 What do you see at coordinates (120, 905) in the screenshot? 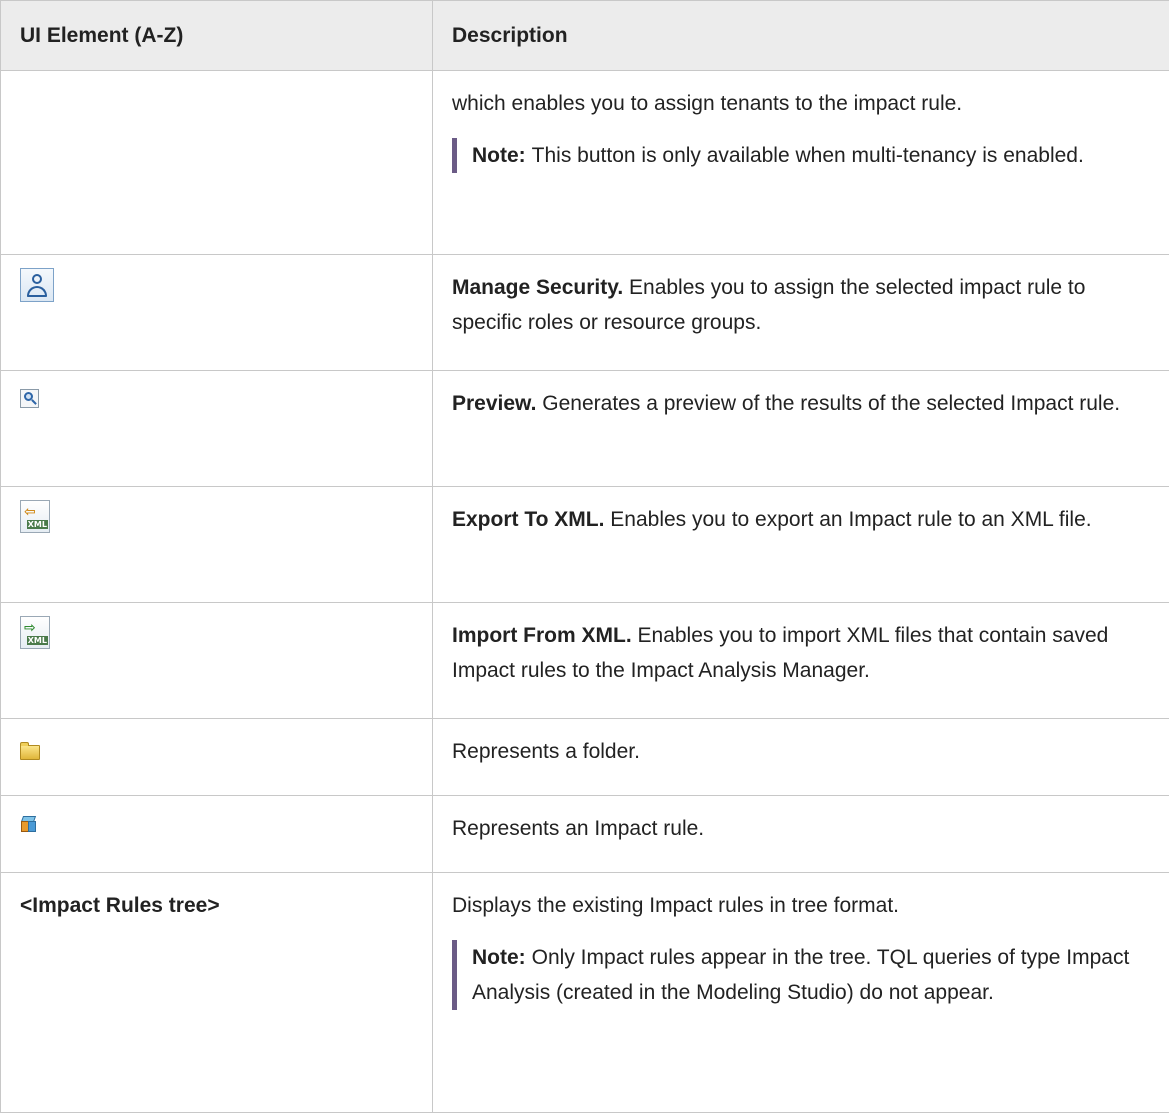
I see `ui-element-name: <Impact Rules tree>` at bounding box center [120, 905].